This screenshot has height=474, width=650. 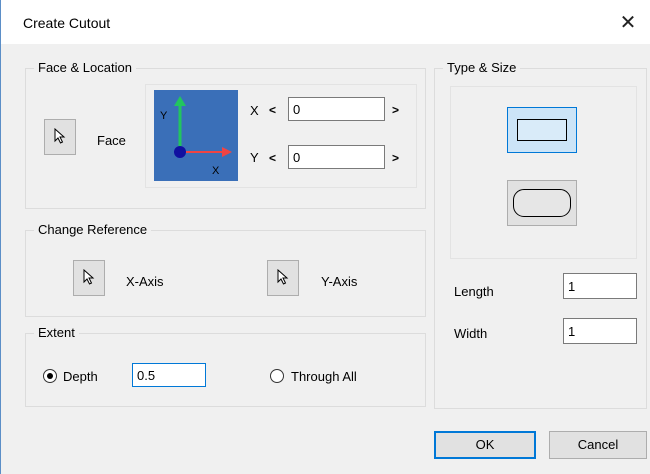 What do you see at coordinates (254, 157) in the screenshot?
I see `y-coordinate-label: Y` at bounding box center [254, 157].